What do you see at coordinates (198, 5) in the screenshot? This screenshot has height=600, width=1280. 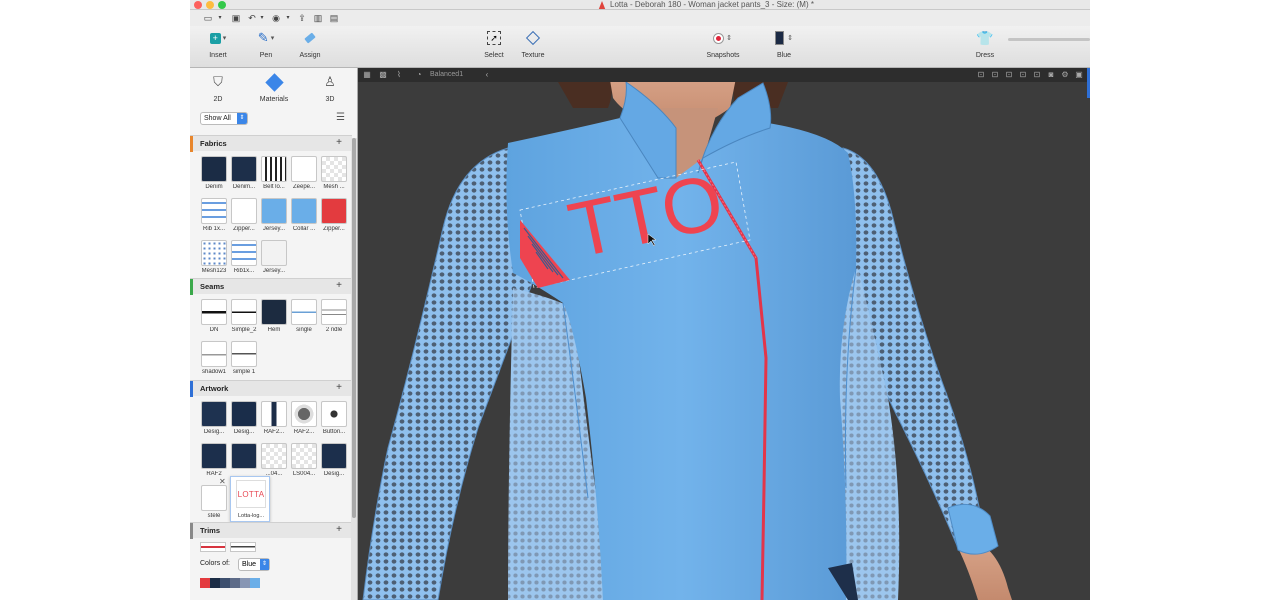 I see `close-window-button` at bounding box center [198, 5].